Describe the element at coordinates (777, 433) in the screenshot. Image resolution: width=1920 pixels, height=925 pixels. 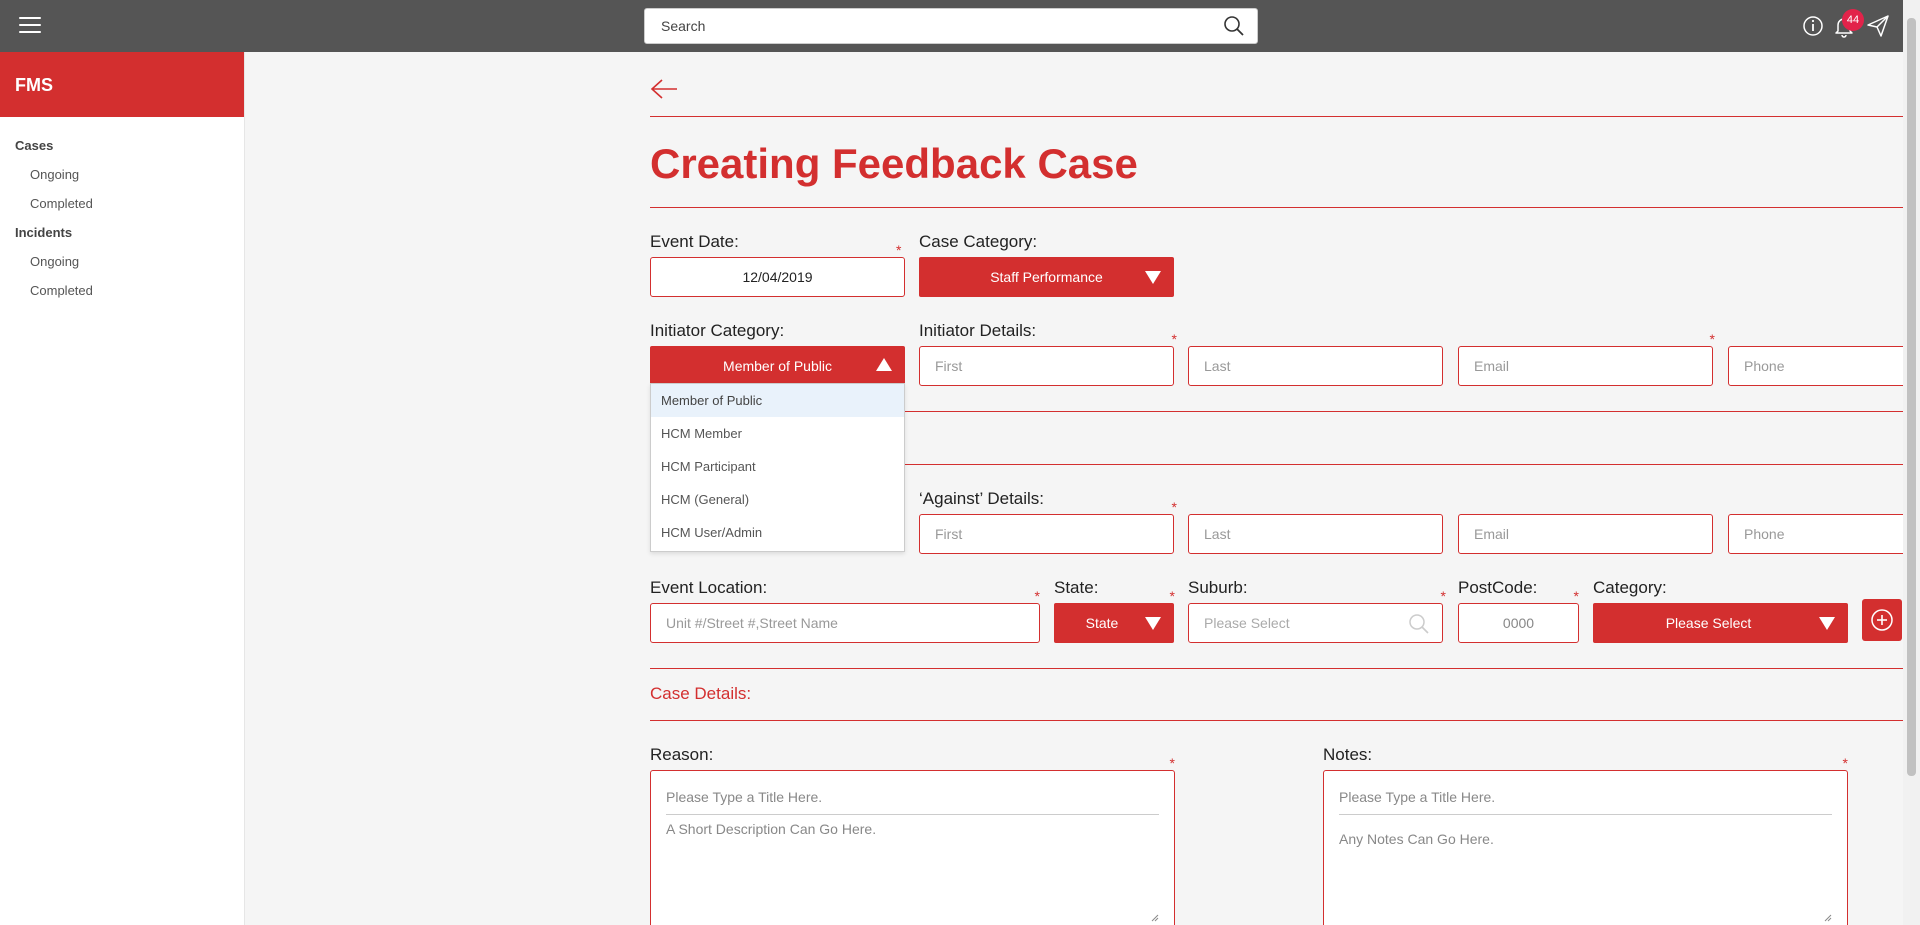
I see `dropdown-option: HCM Member` at that location.